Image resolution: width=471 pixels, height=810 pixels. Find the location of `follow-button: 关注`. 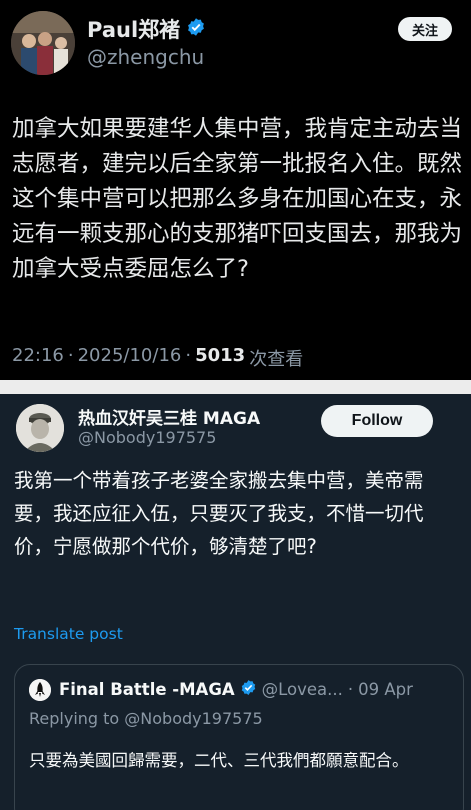

follow-button: 关注 is located at coordinates (425, 29).